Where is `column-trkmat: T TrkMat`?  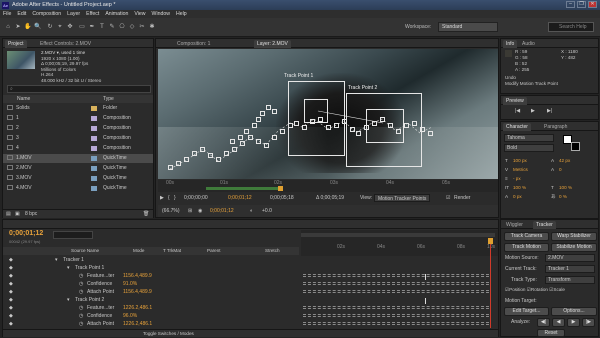 column-trkmat: T TrkMat is located at coordinates (172, 251).